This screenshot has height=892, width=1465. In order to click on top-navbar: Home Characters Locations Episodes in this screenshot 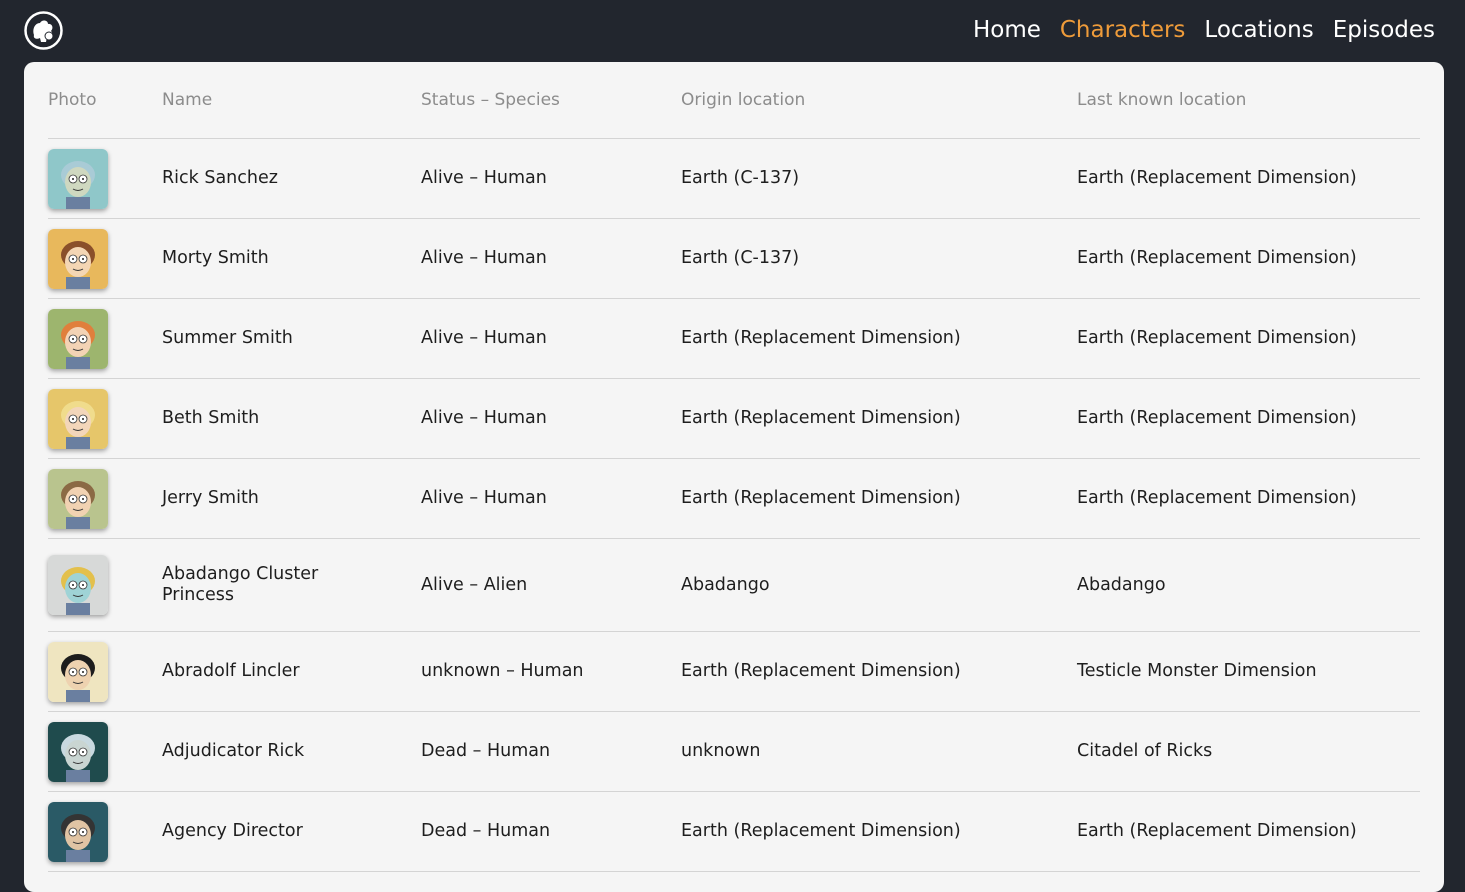, I will do `click(732, 31)`.